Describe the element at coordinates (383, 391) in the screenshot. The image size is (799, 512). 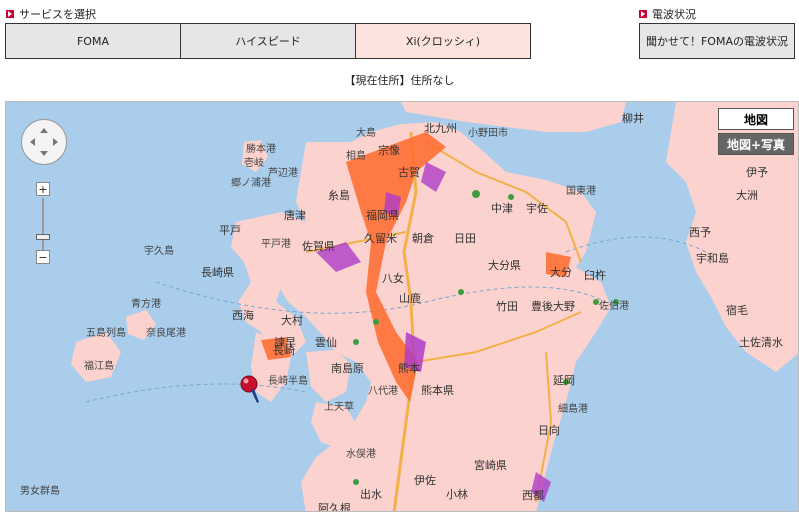
I see `map-label: 八代港` at that location.